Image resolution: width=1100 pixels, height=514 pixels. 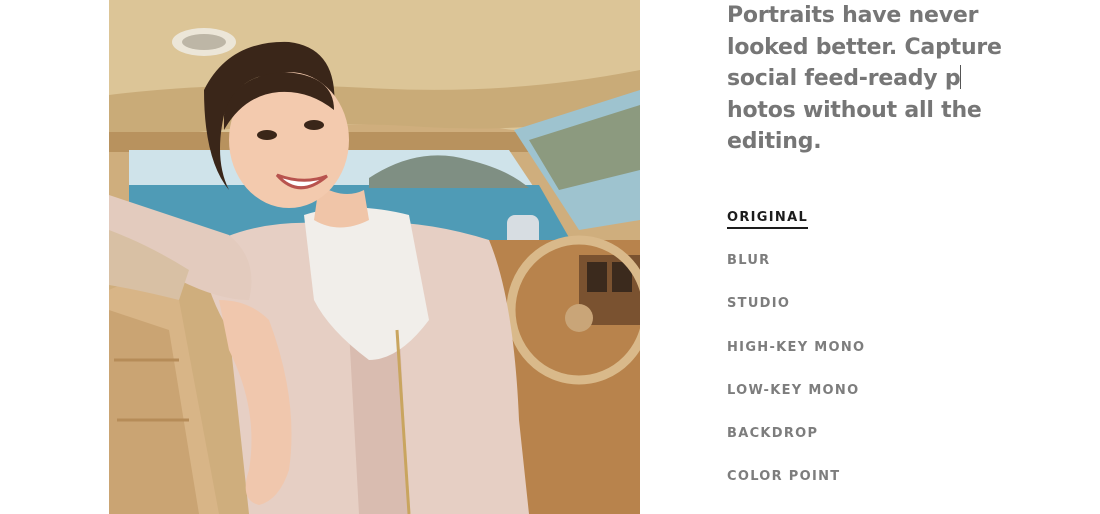 I want to click on mode-blur: BLUR, so click(x=796, y=274).